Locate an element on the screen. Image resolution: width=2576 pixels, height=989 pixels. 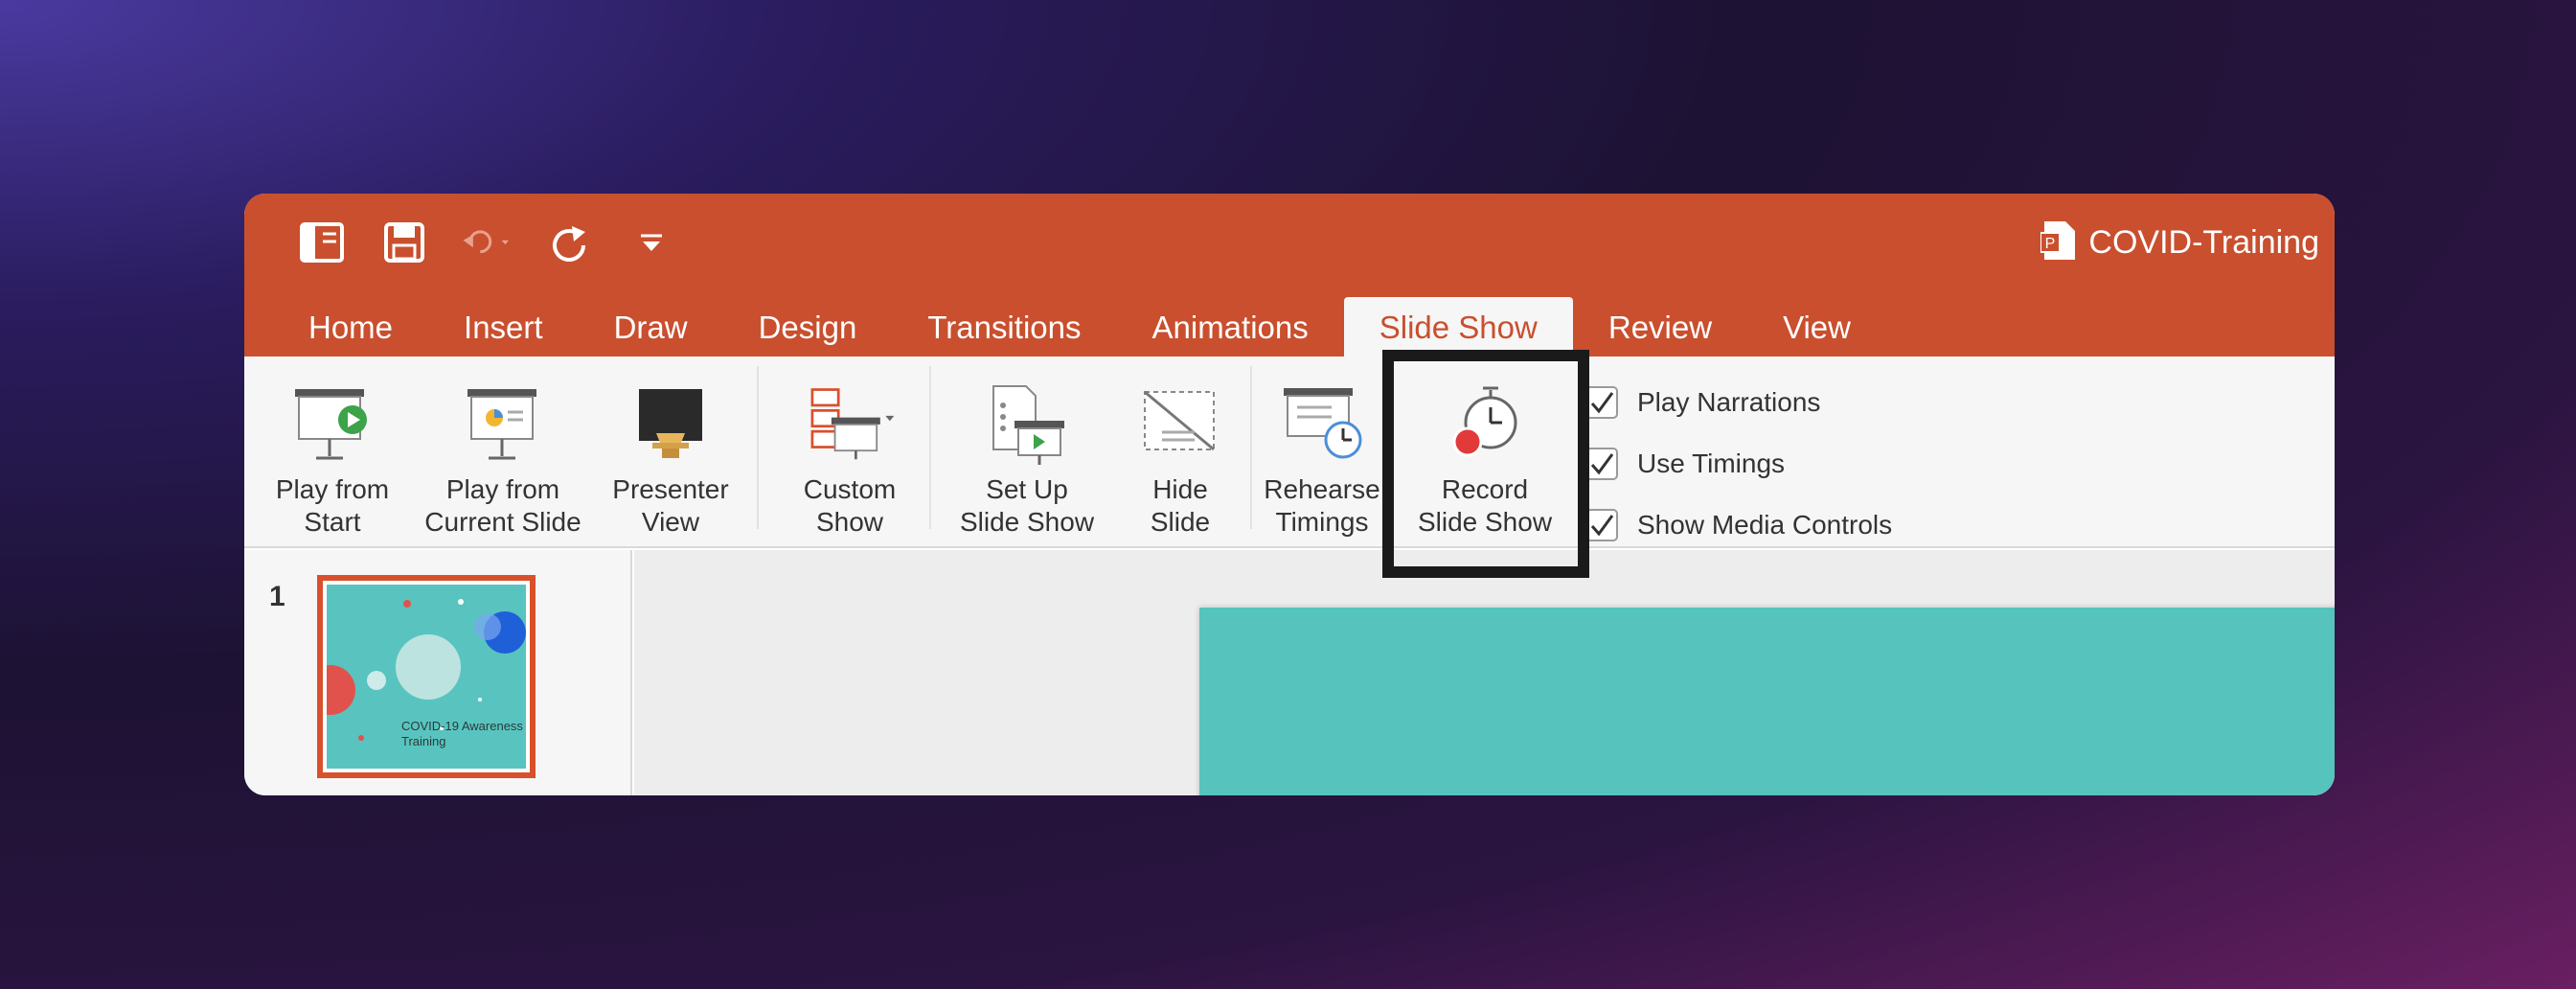
hide-slide-label: Hide Slide is located at coordinates (1180, 506).